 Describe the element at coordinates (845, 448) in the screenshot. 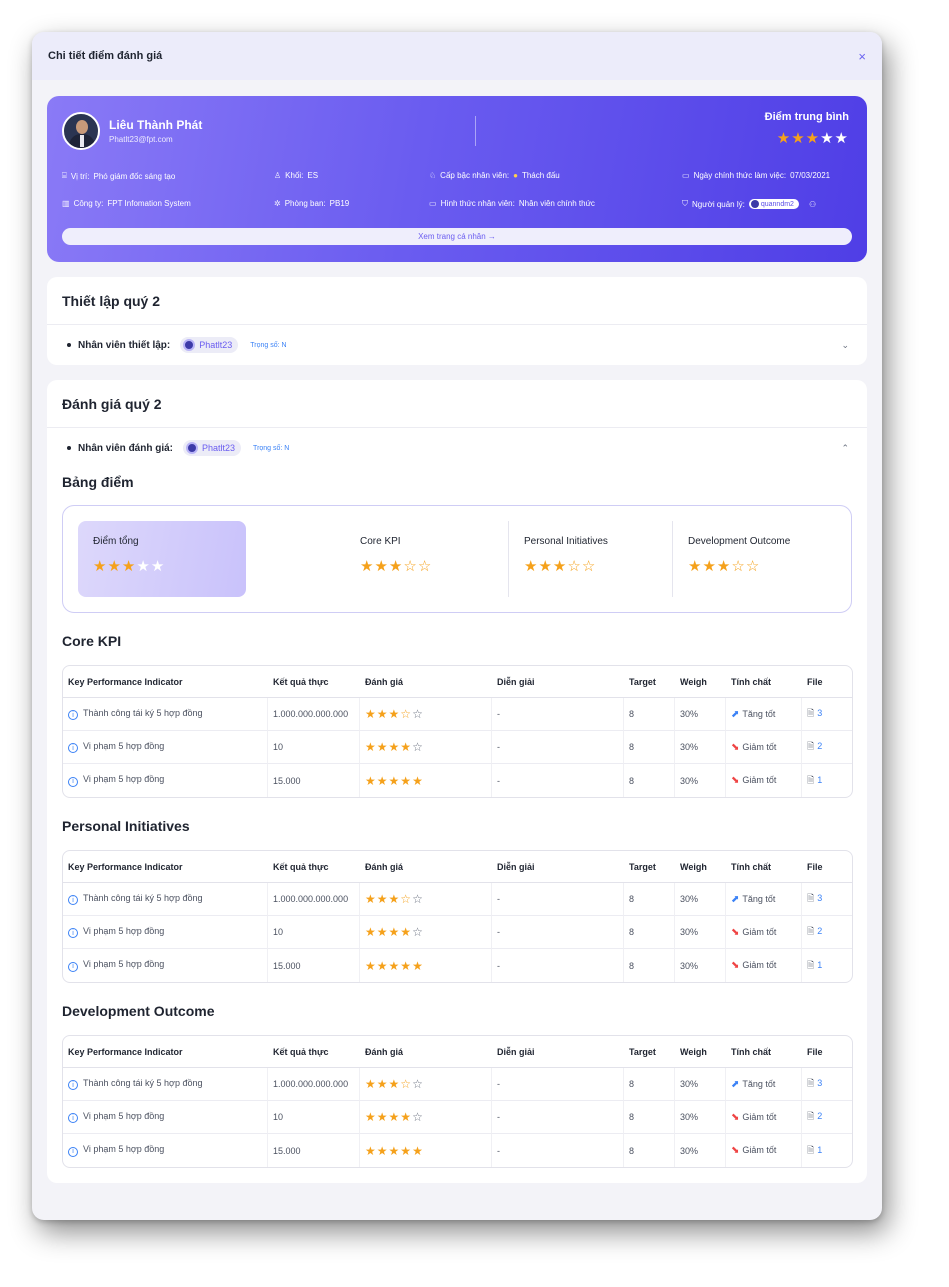

I see `chevron-up-icon: ⌃` at that location.